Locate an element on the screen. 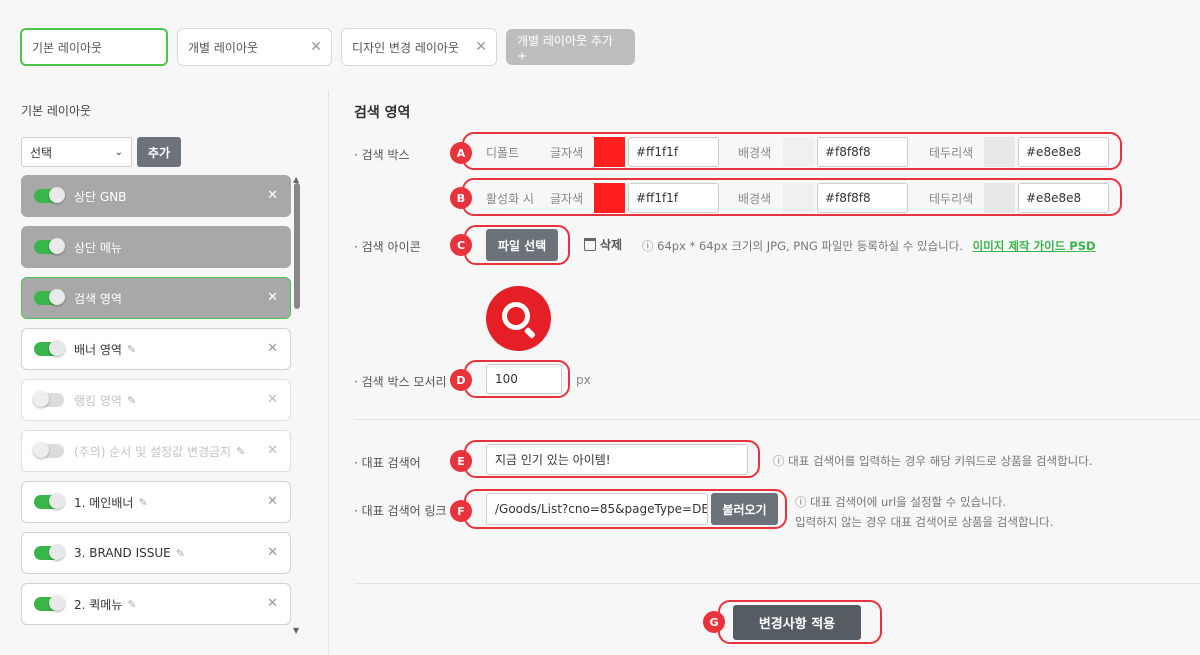  list-item: (주의) 순서 및 설정값 변경금지 ✎ ✕ is located at coordinates (156, 451).